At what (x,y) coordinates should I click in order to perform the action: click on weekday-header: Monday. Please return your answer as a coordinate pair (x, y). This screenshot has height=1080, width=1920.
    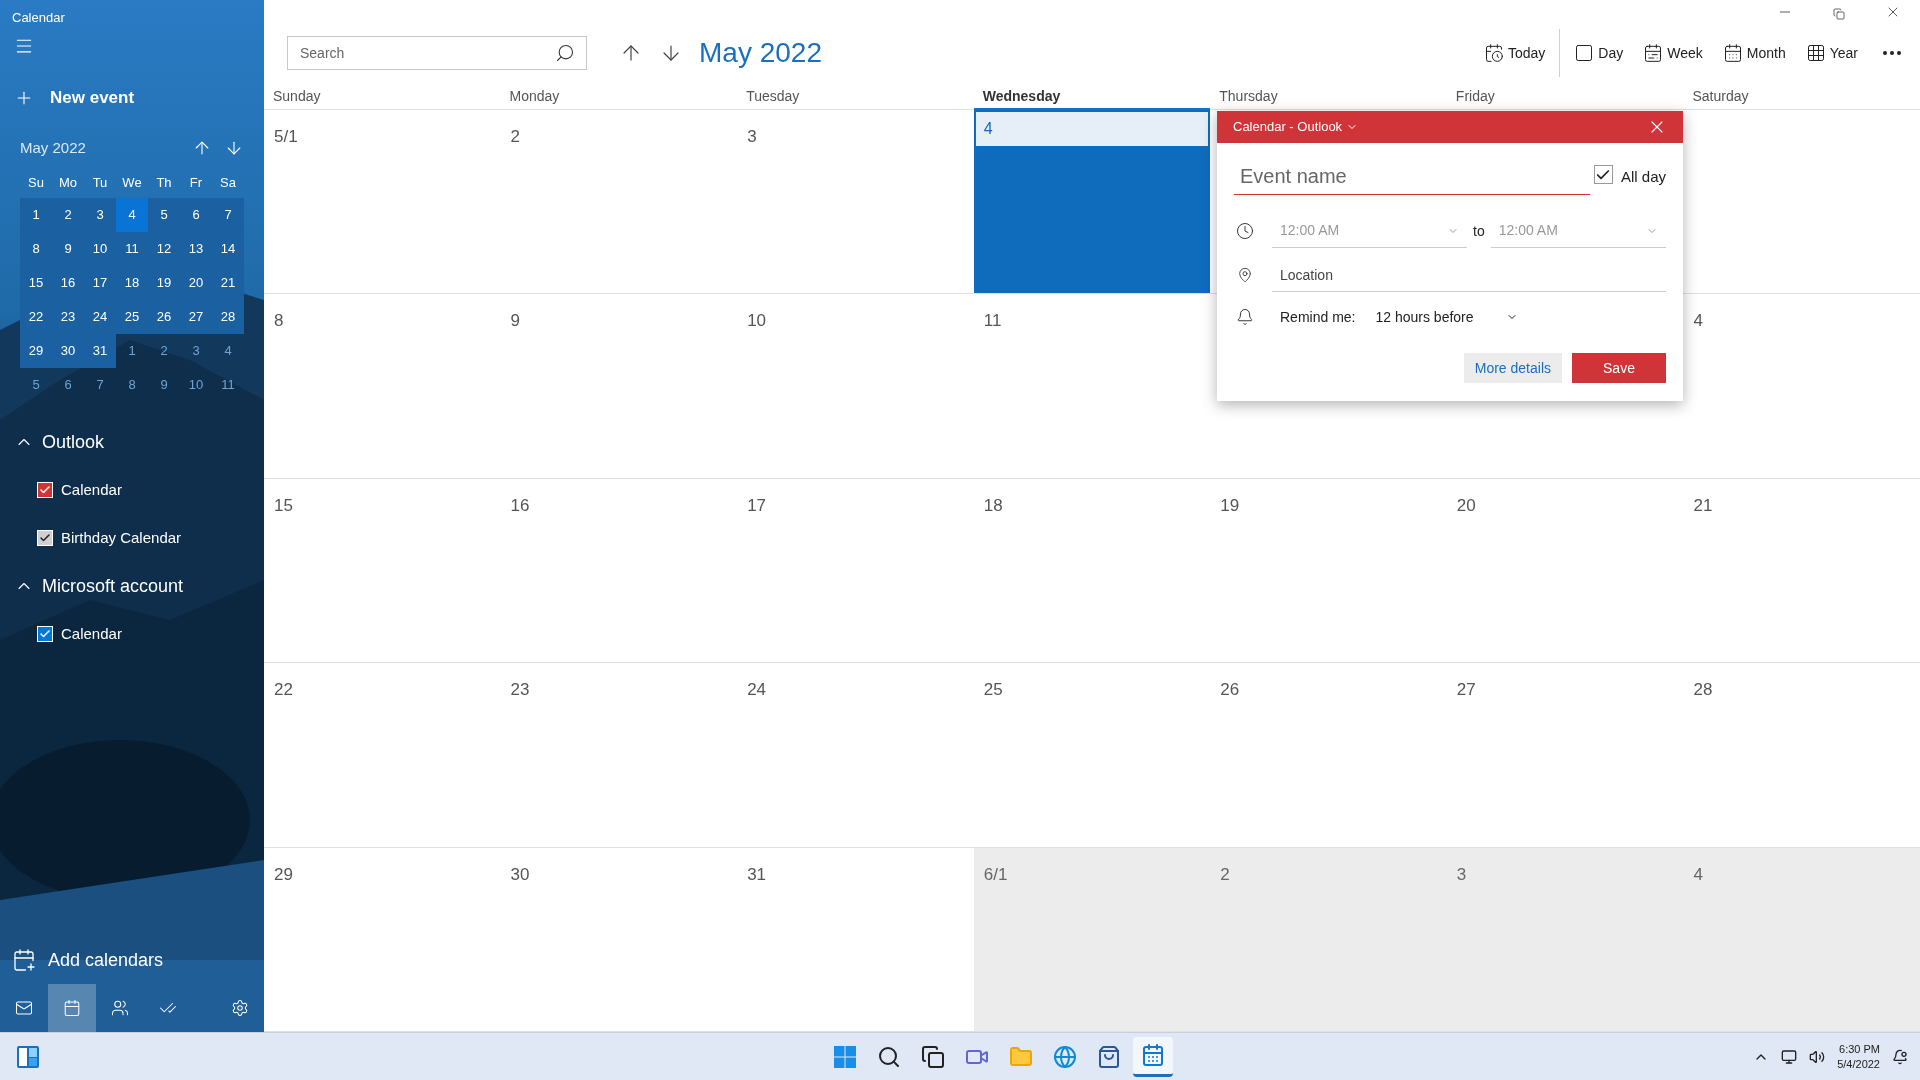
    Looking at the image, I should click on (534, 96).